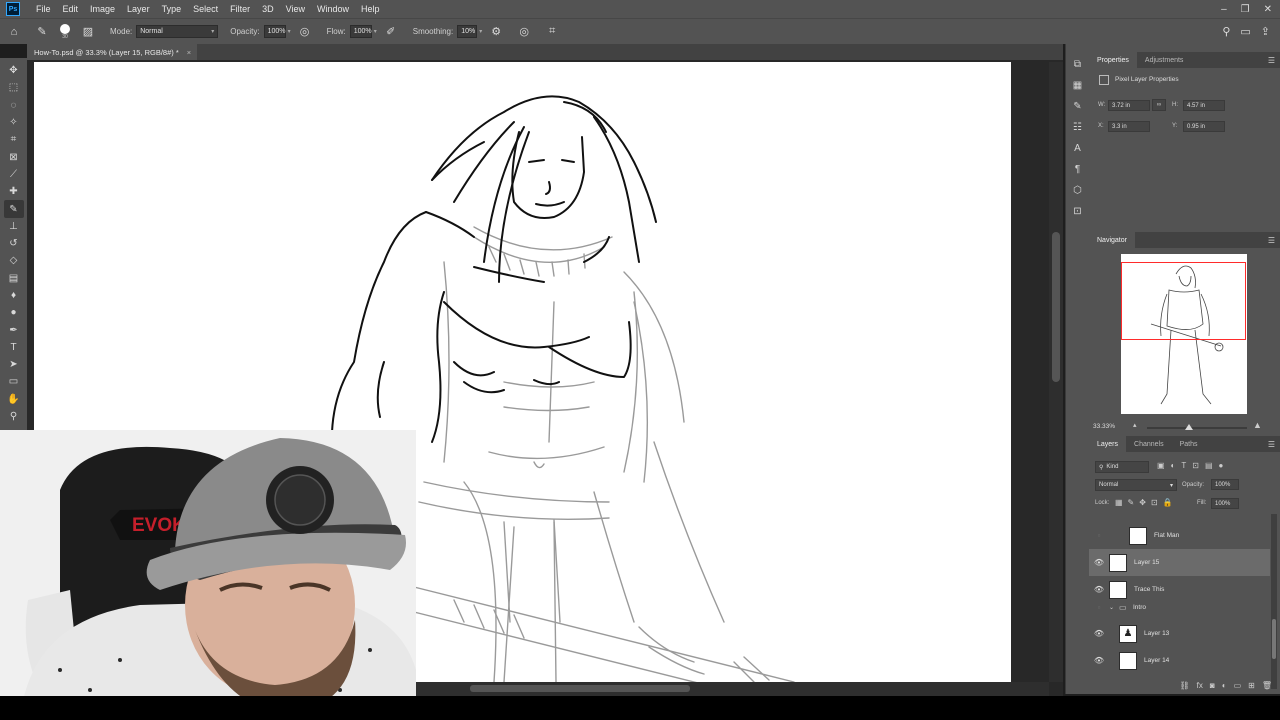  I want to click on y-field: 0.95 in, so click(1204, 126).